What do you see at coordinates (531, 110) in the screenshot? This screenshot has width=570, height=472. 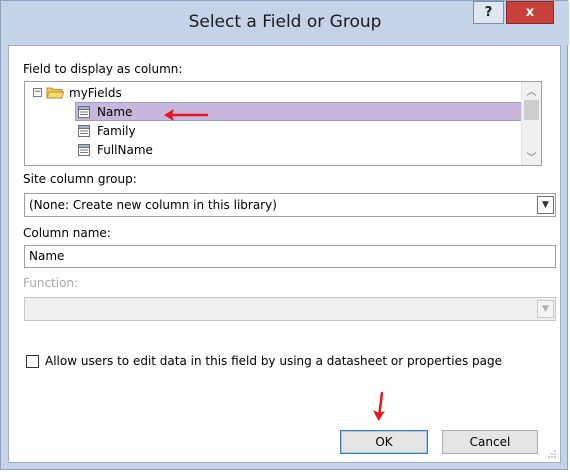 I see `scrollbar-thumb` at bounding box center [531, 110].